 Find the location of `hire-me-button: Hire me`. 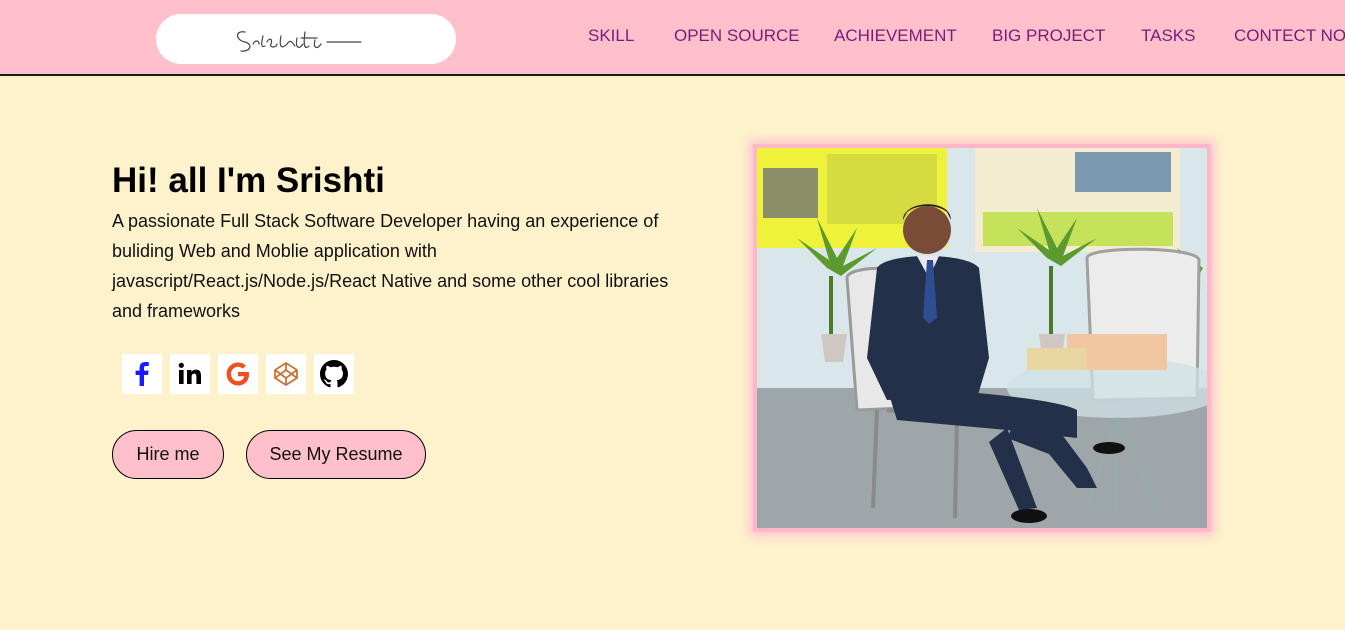

hire-me-button: Hire me is located at coordinates (168, 454).